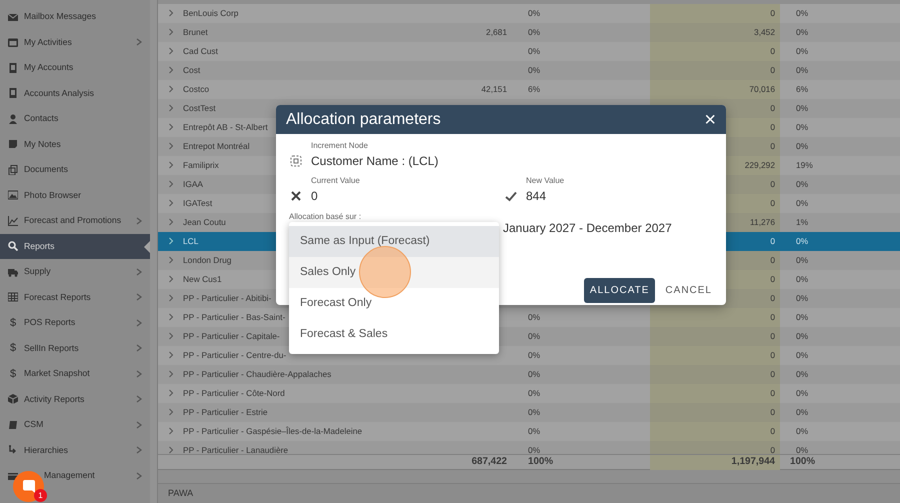 The height and width of the screenshot is (503, 900). I want to click on field-value: 844, so click(536, 196).